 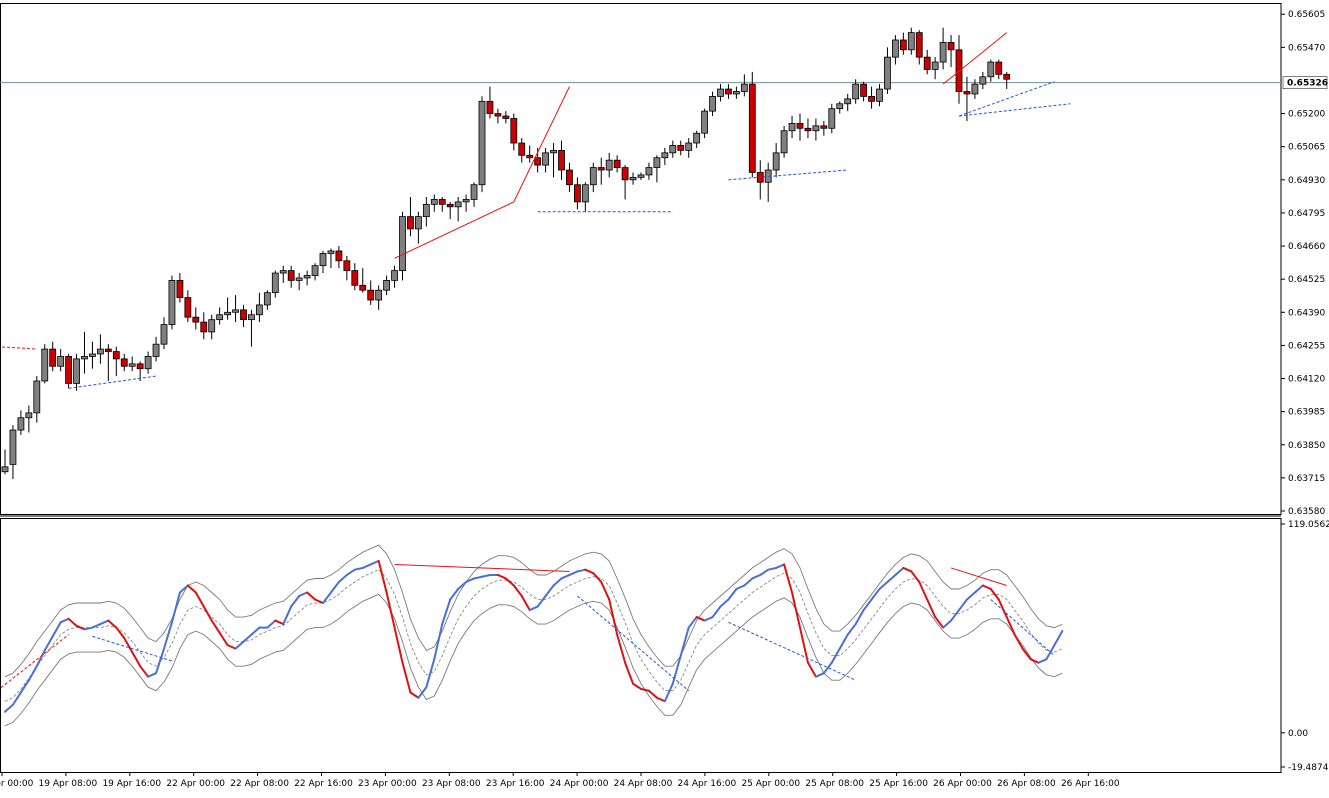 What do you see at coordinates (1090, 784) in the screenshot?
I see `time-tick-label: 26 Apr 16:00` at bounding box center [1090, 784].